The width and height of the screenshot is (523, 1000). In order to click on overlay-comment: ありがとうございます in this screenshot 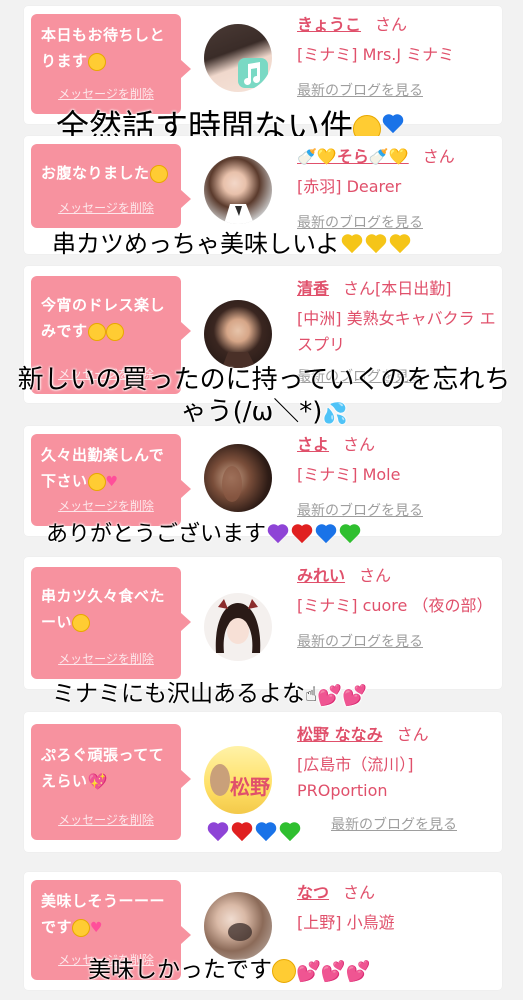, I will do `click(204, 532)`.